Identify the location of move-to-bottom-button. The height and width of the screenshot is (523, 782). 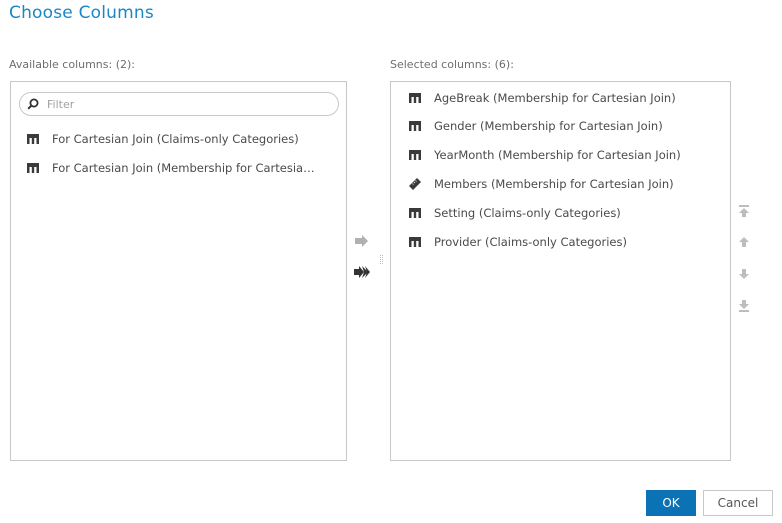
(744, 306).